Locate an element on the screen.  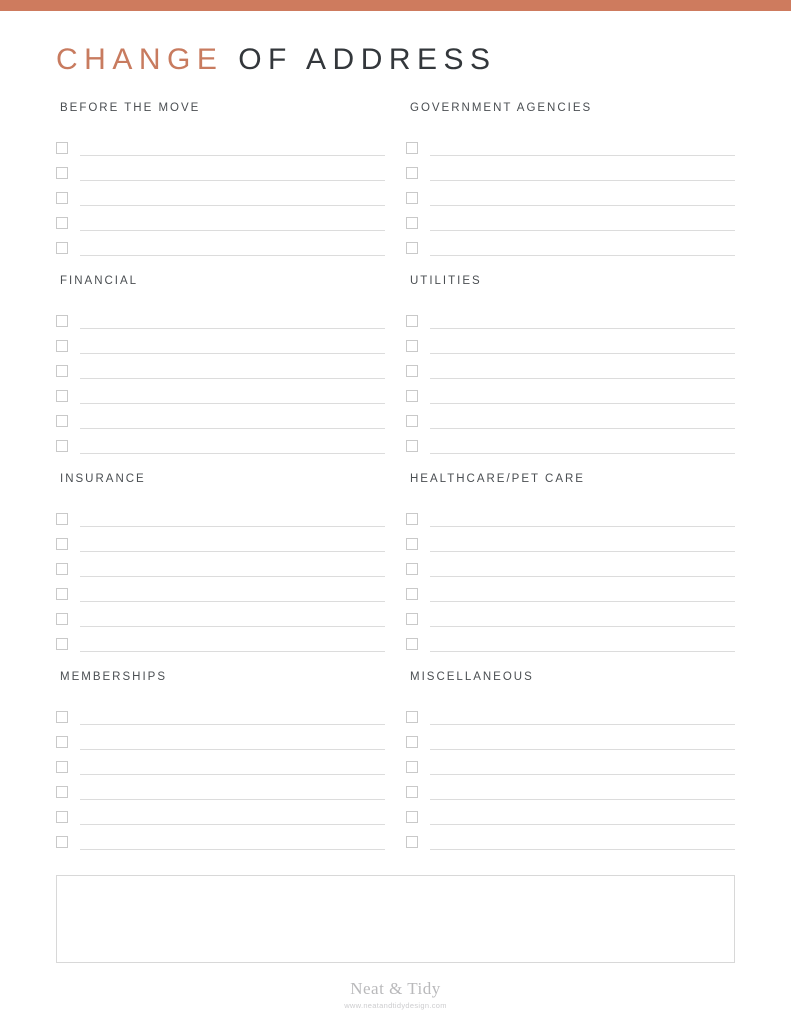
section-insurance: INSURANCE is located at coordinates (220, 563).